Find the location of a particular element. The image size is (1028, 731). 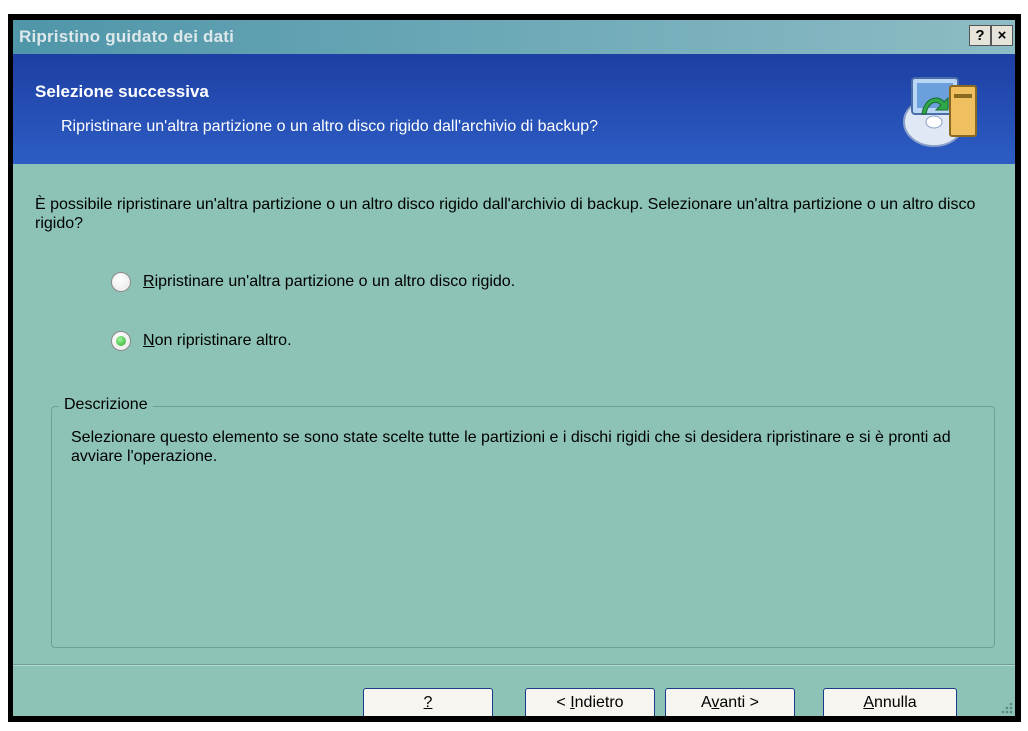

close-button: × is located at coordinates (1002, 35).